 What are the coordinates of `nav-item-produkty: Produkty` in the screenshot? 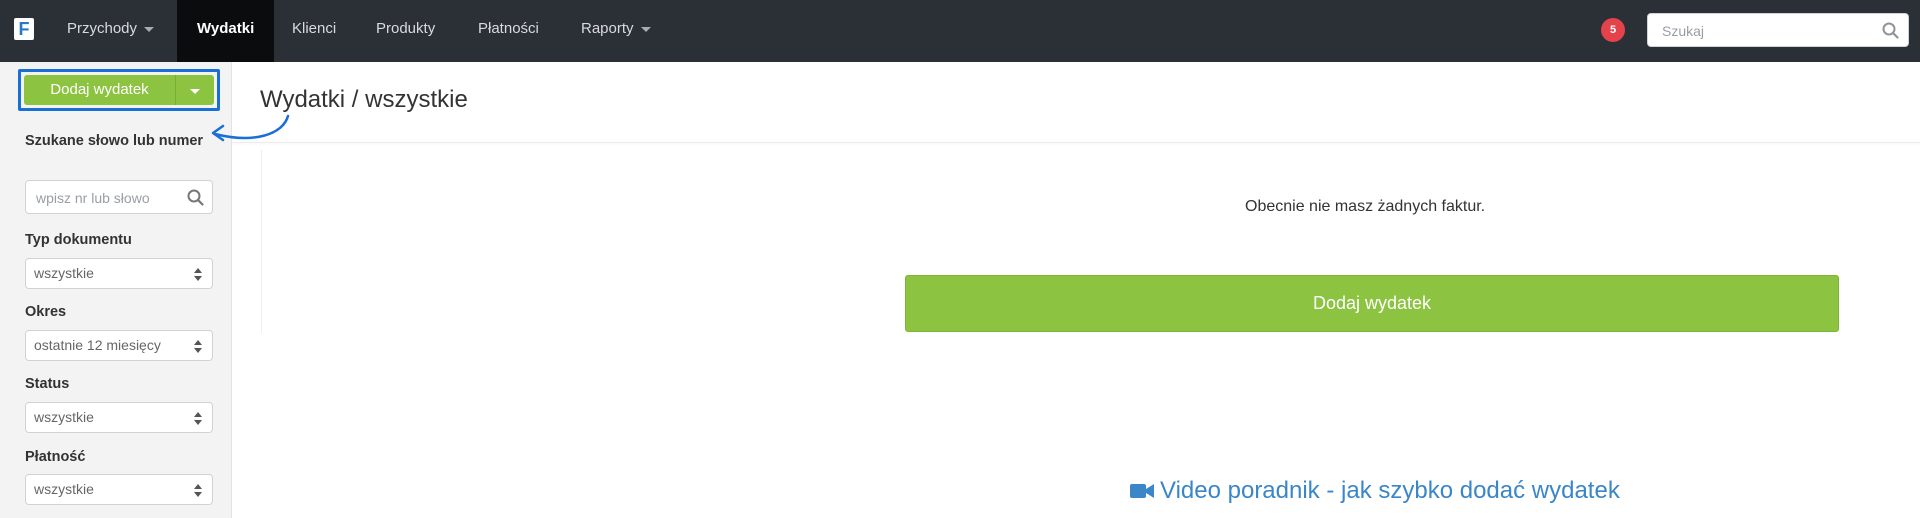 It's located at (405, 31).